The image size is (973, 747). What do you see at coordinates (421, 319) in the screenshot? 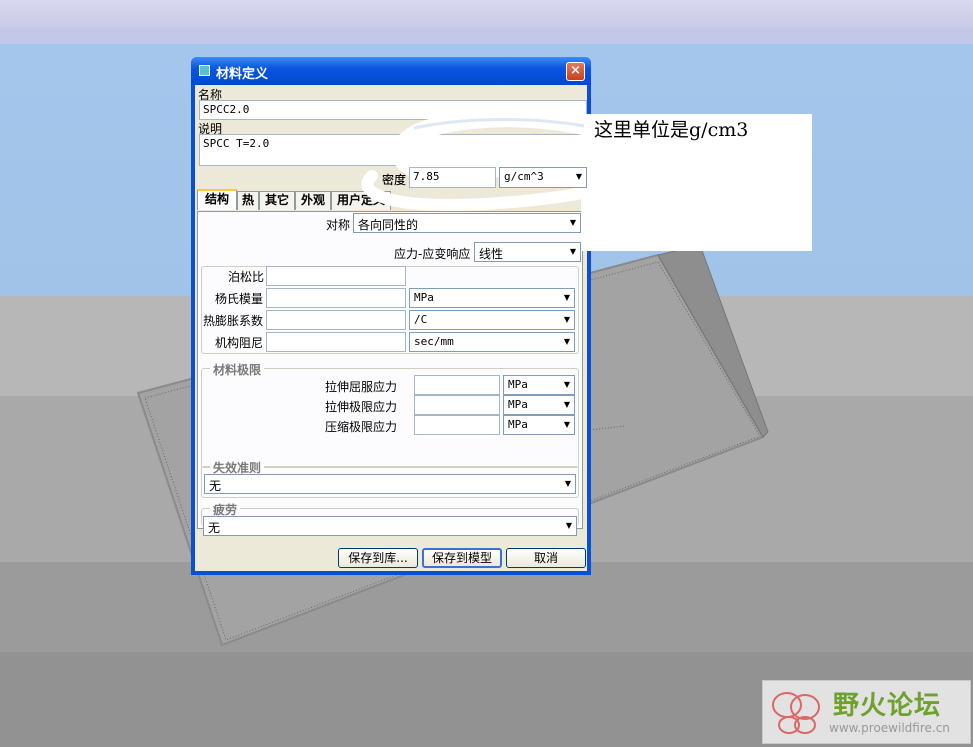
I see `thermal-unit-value: /C` at bounding box center [421, 319].